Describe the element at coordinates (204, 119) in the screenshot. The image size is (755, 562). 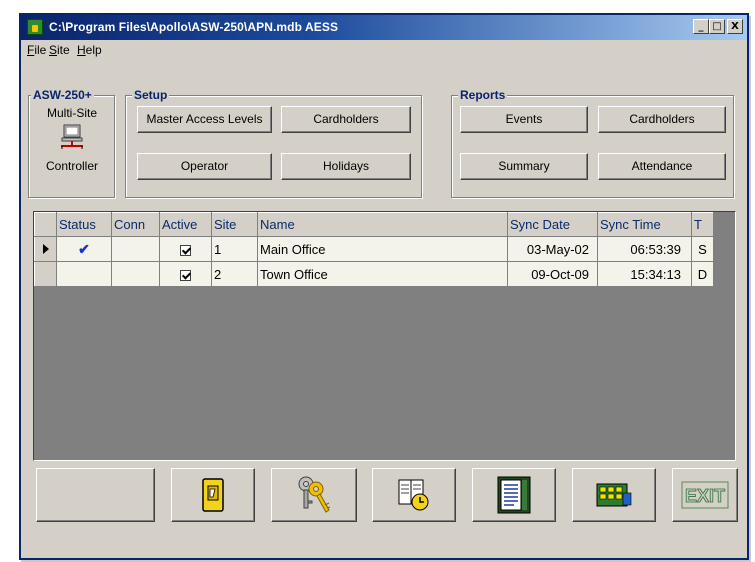
I see `master-access-levels-button: Master Access Levels` at that location.